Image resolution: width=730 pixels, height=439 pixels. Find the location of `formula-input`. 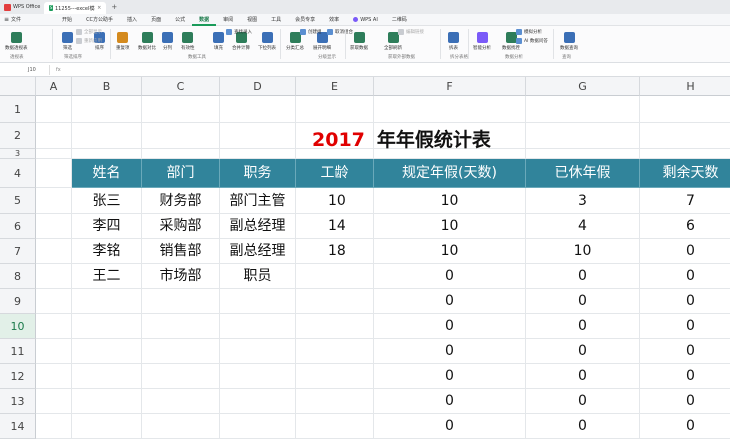

formula-input is located at coordinates (398, 70).